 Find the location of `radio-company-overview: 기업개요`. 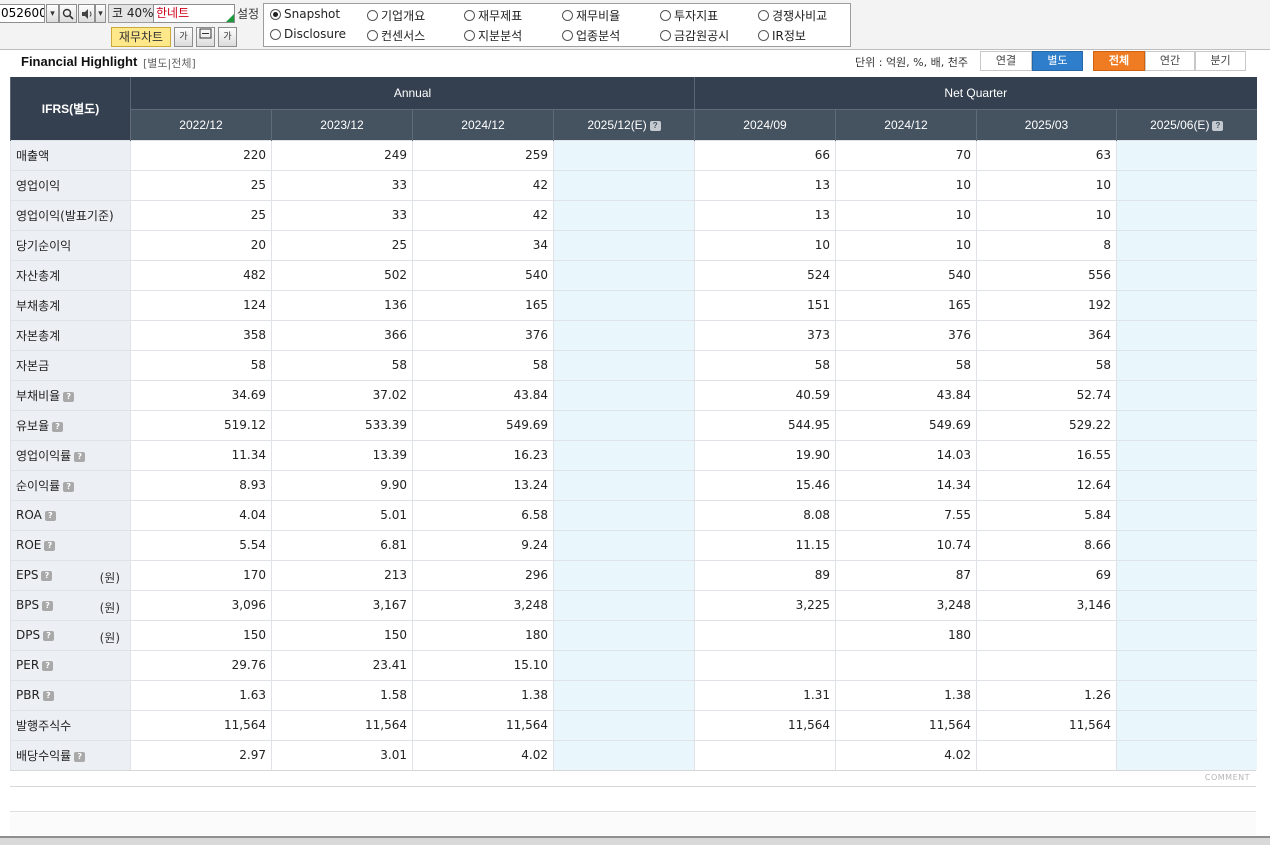

radio-company-overview: 기업개요 is located at coordinates (396, 15).